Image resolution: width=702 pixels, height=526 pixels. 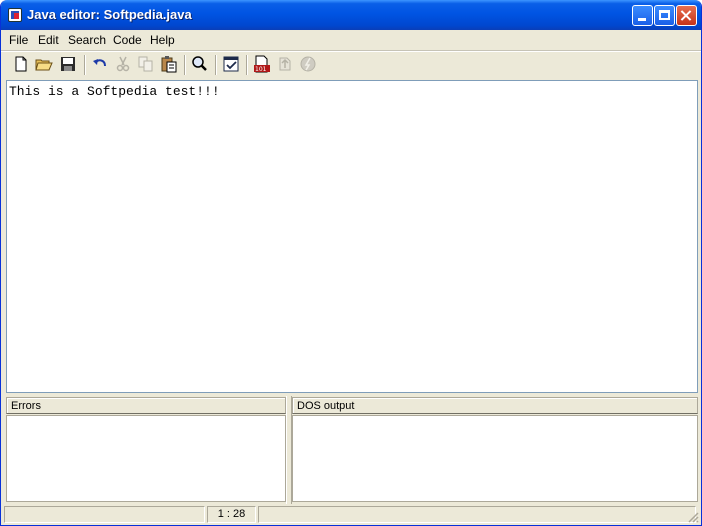 I want to click on menu-edit: Edit, so click(x=48, y=40).